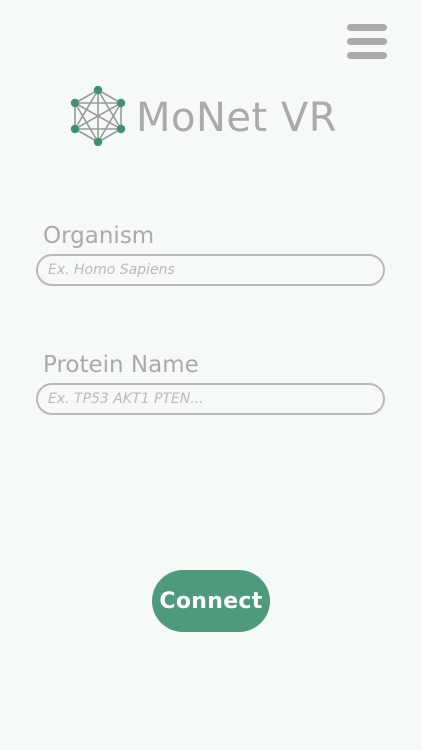 The image size is (422, 750). What do you see at coordinates (210, 270) in the screenshot?
I see `organism-input` at bounding box center [210, 270].